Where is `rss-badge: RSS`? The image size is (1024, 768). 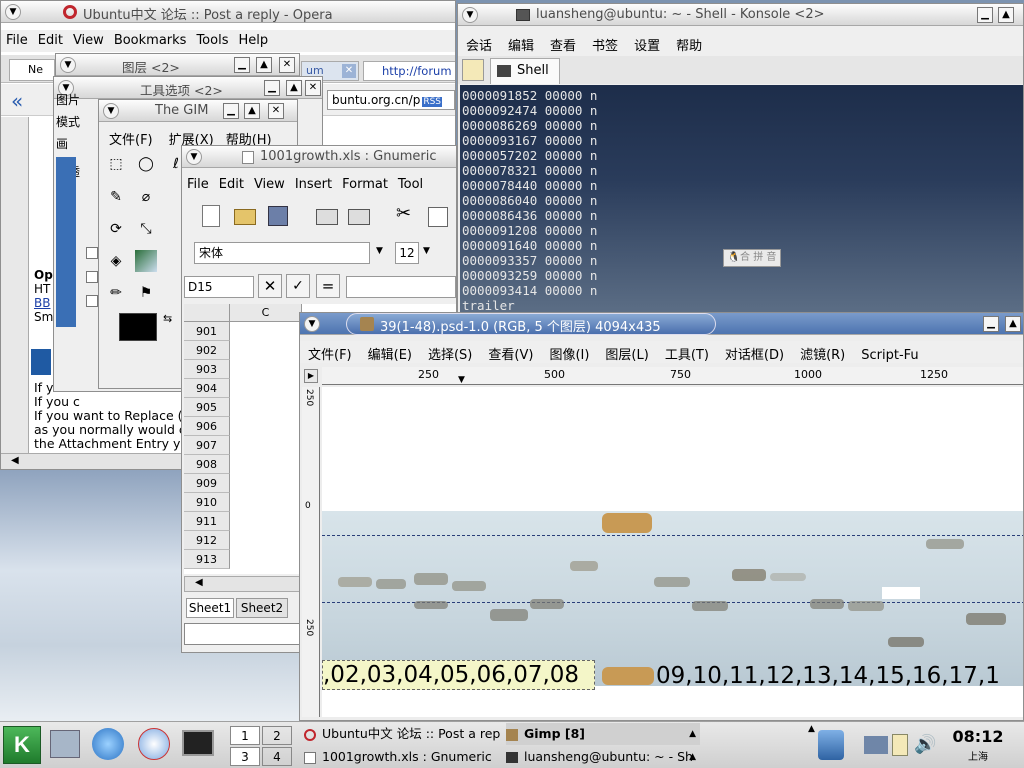 rss-badge: RSS is located at coordinates (432, 102).